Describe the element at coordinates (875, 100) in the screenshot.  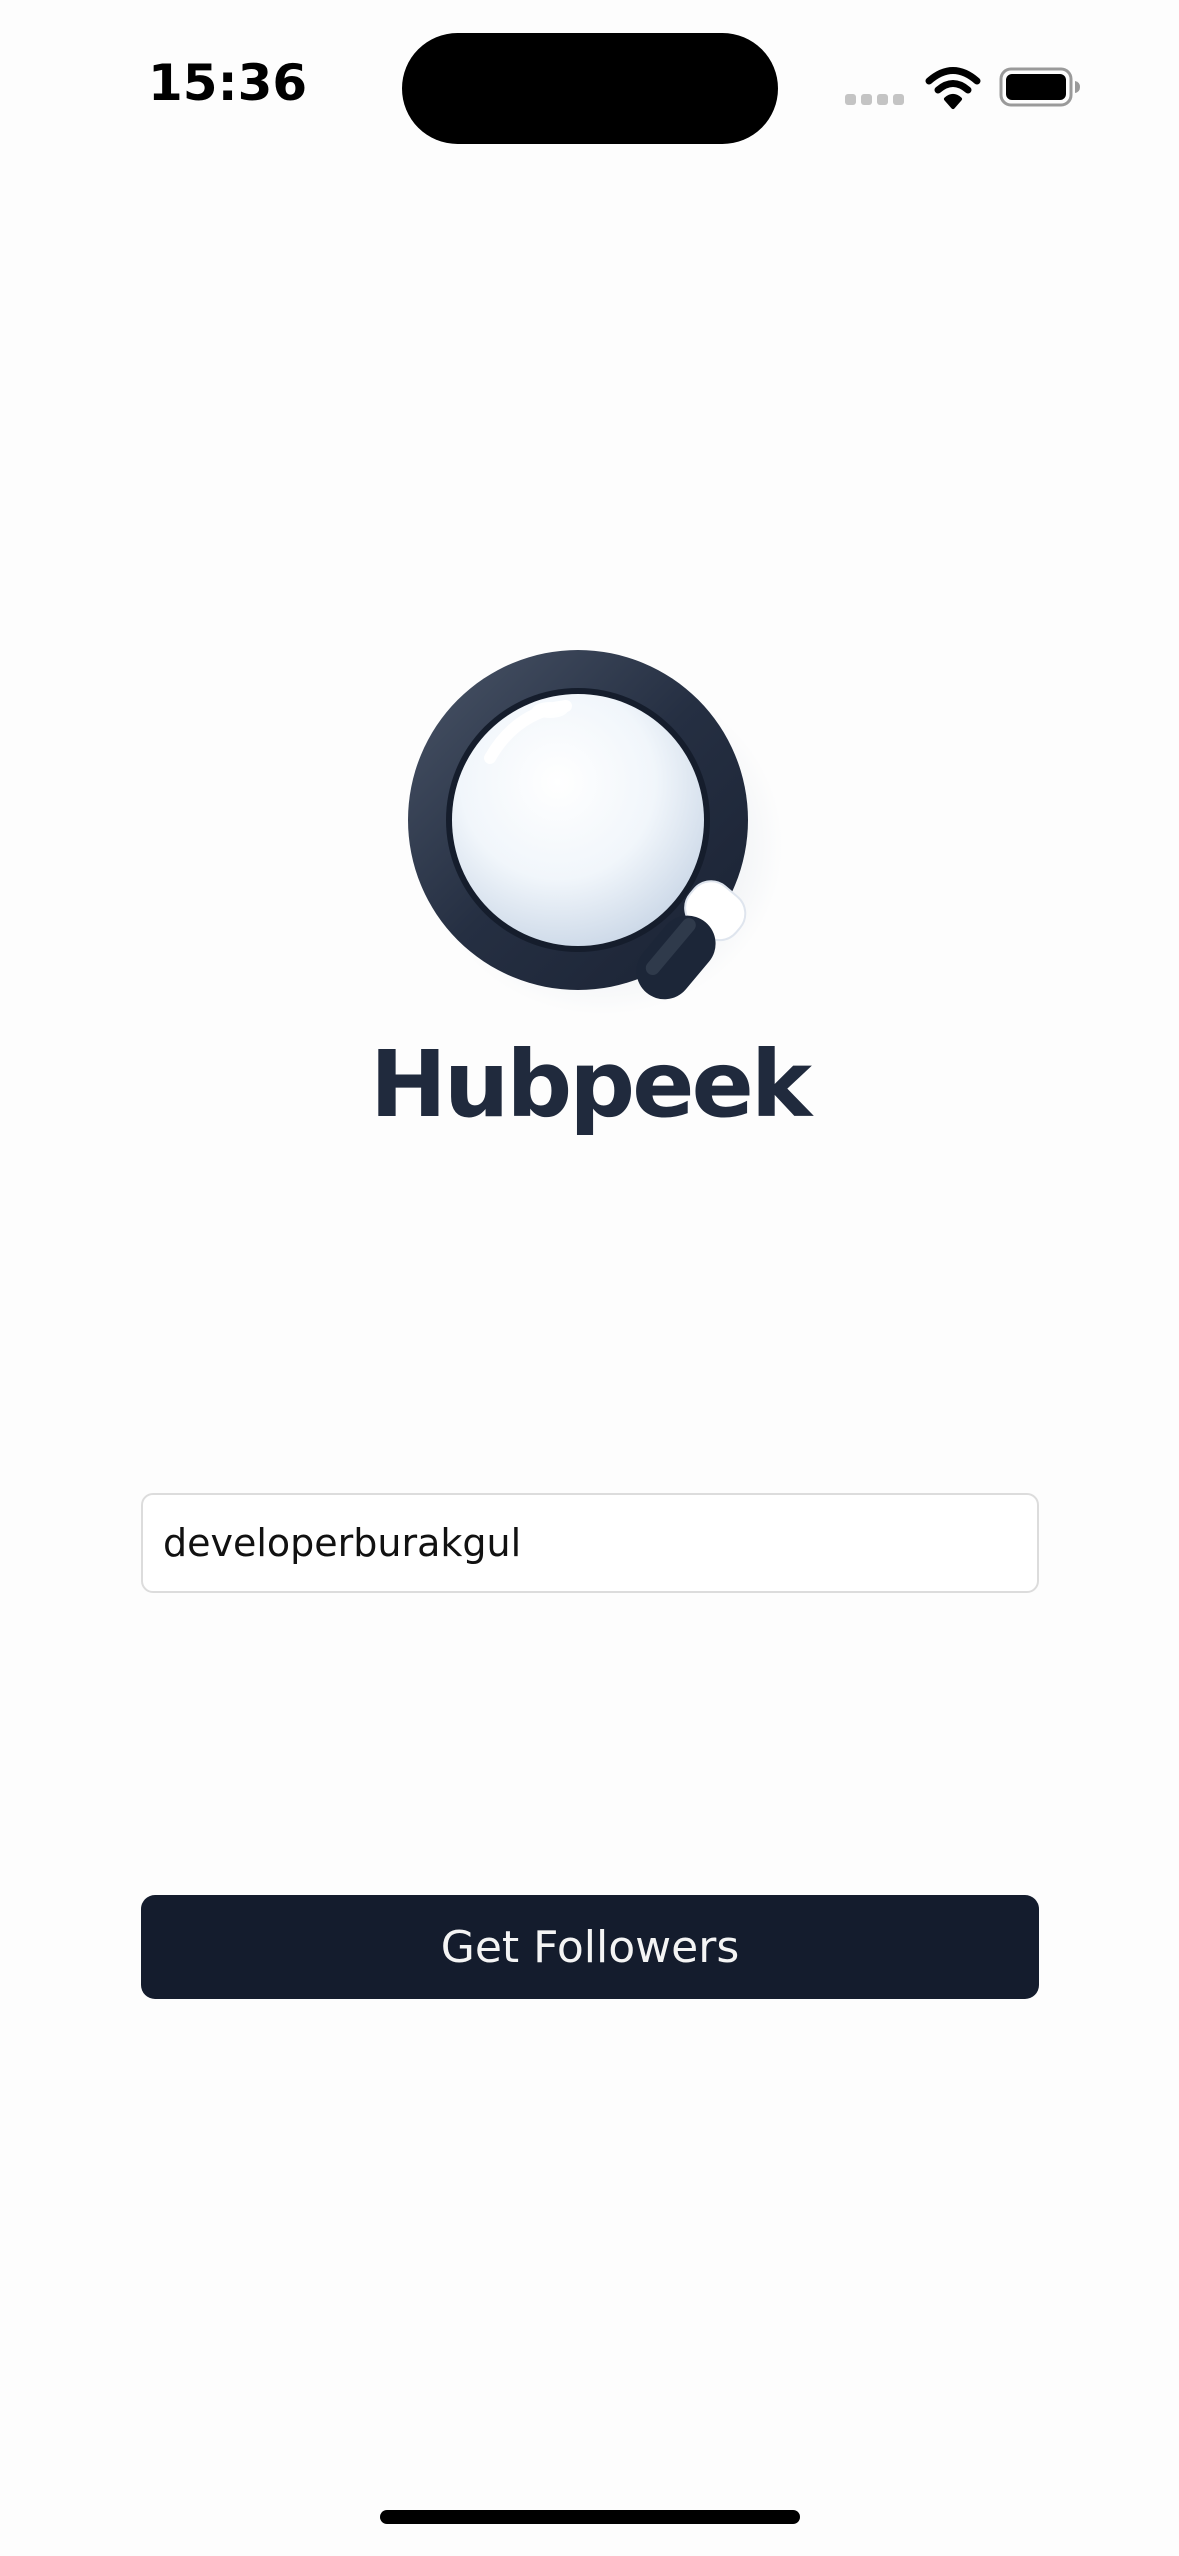
I see `cellular-signal-icon` at that location.